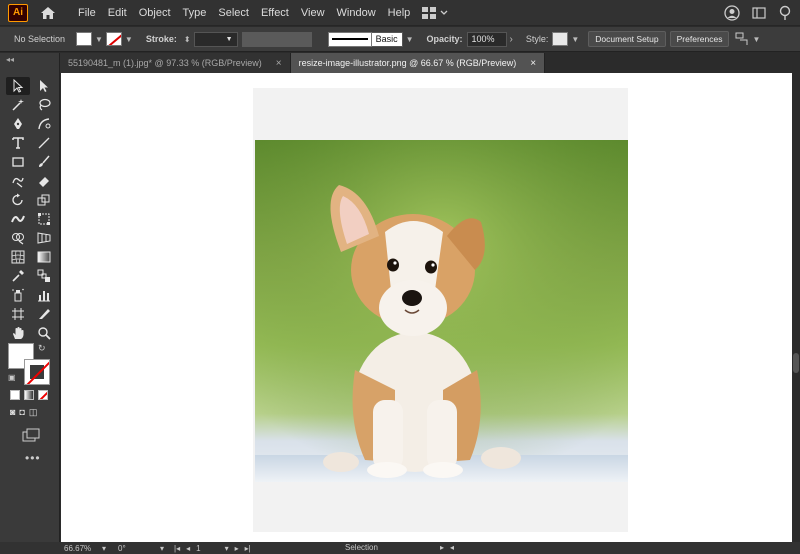 The height and width of the screenshot is (554, 800). What do you see at coordinates (43, 395) in the screenshot?
I see `none-color-icon` at bounding box center [43, 395].